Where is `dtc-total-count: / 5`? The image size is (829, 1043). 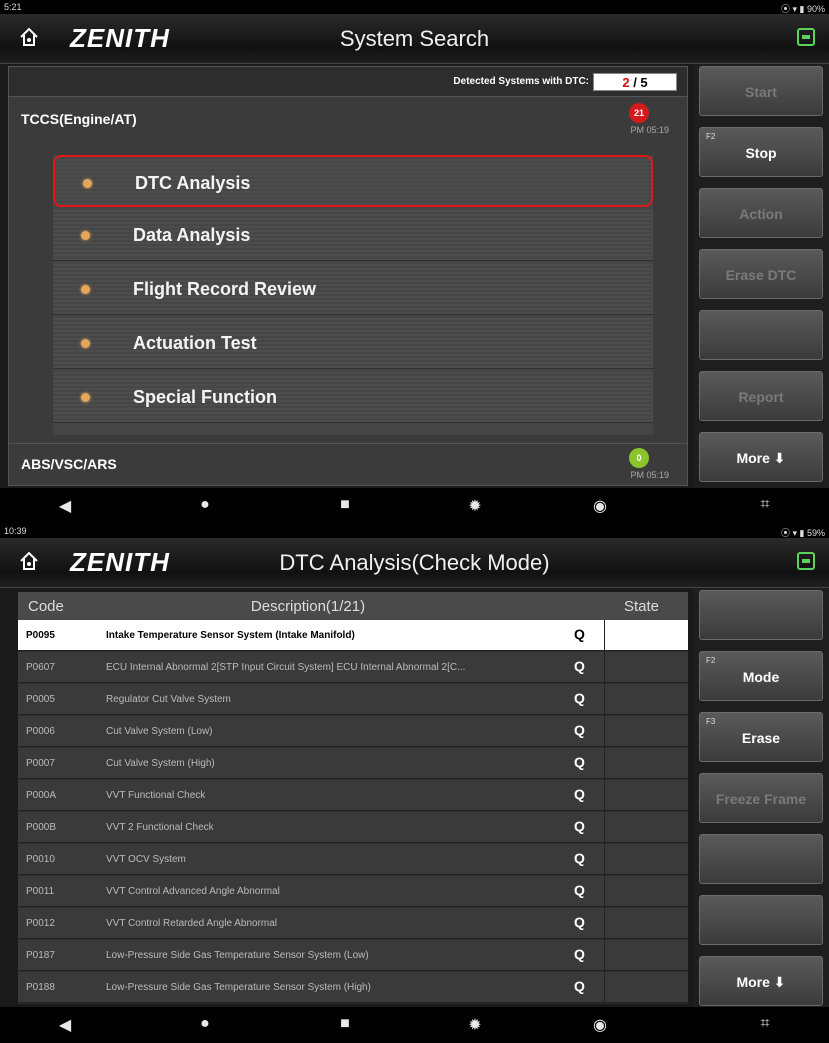
dtc-total-count: / 5 is located at coordinates (638, 82).